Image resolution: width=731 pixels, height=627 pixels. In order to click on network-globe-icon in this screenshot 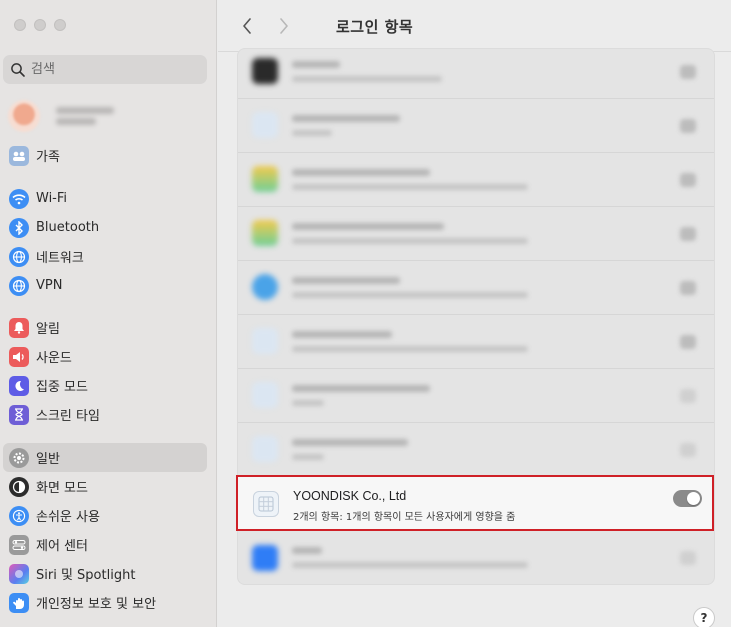, I will do `click(19, 256)`.